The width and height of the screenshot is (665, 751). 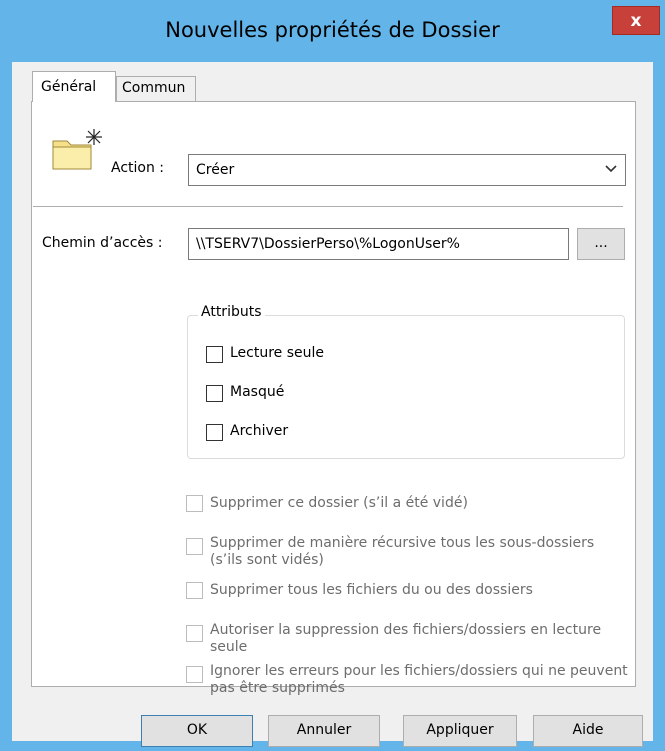 What do you see at coordinates (636, 20) in the screenshot?
I see `close-button: x` at bounding box center [636, 20].